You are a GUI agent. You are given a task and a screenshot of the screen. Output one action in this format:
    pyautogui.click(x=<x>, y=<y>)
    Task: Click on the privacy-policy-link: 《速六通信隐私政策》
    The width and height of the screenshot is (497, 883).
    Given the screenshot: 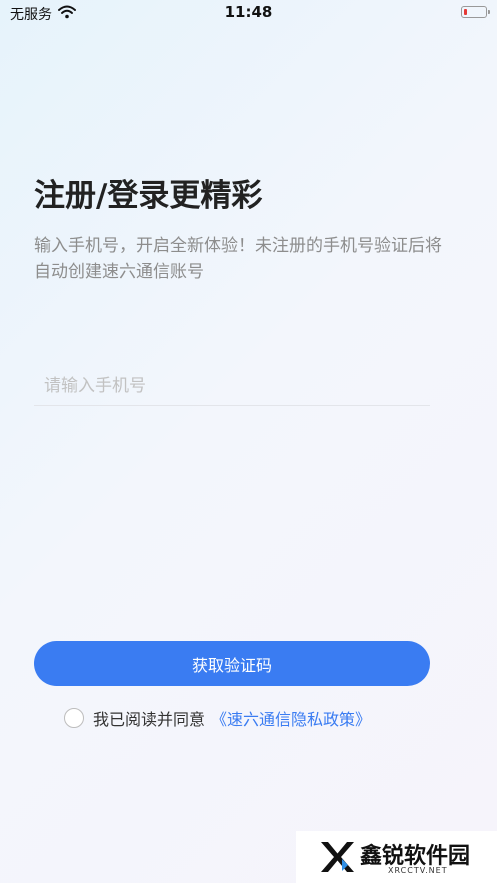 What is the action you would take?
    pyautogui.click(x=291, y=718)
    